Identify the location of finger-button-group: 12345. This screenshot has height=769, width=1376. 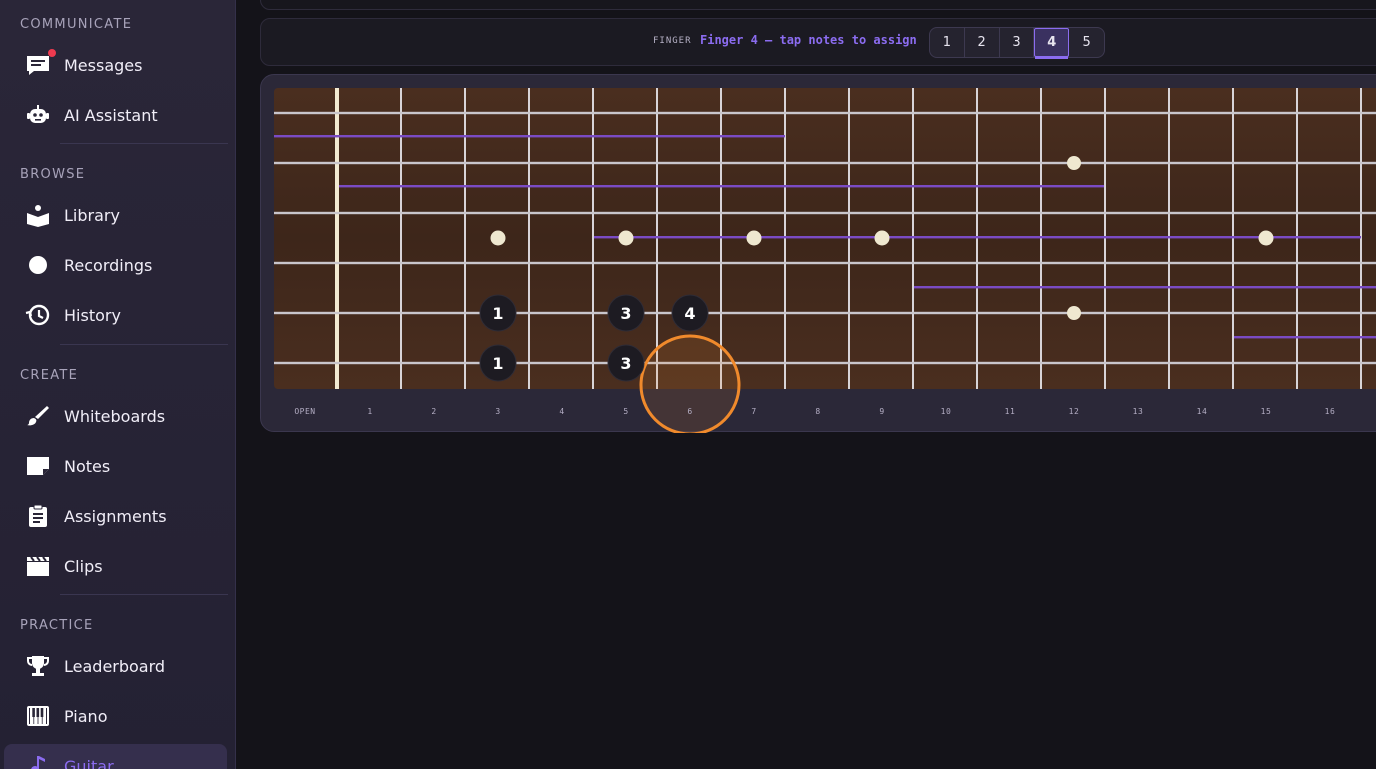
(1017, 43).